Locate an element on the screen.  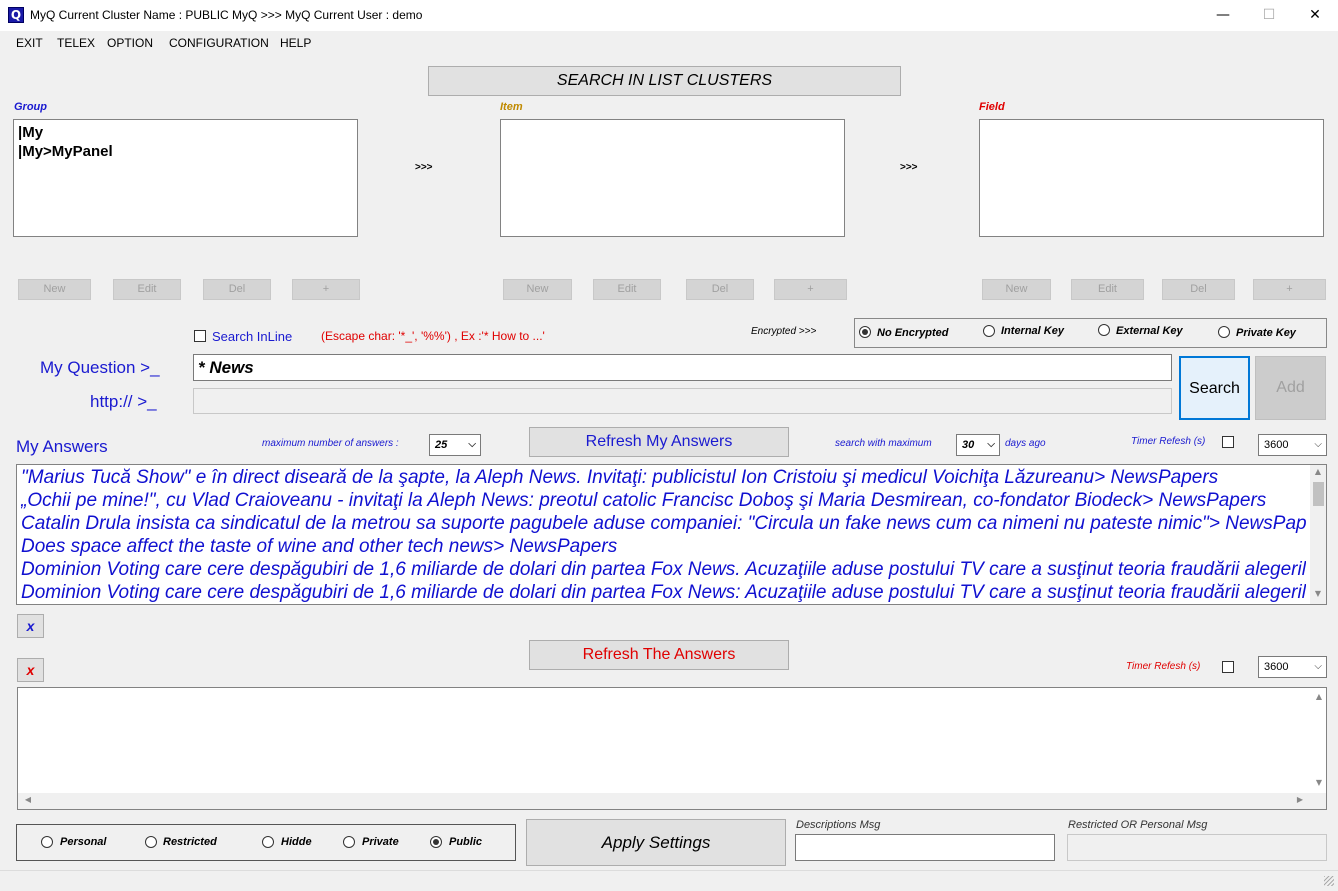
item-del-button: Del is located at coordinates (720, 289).